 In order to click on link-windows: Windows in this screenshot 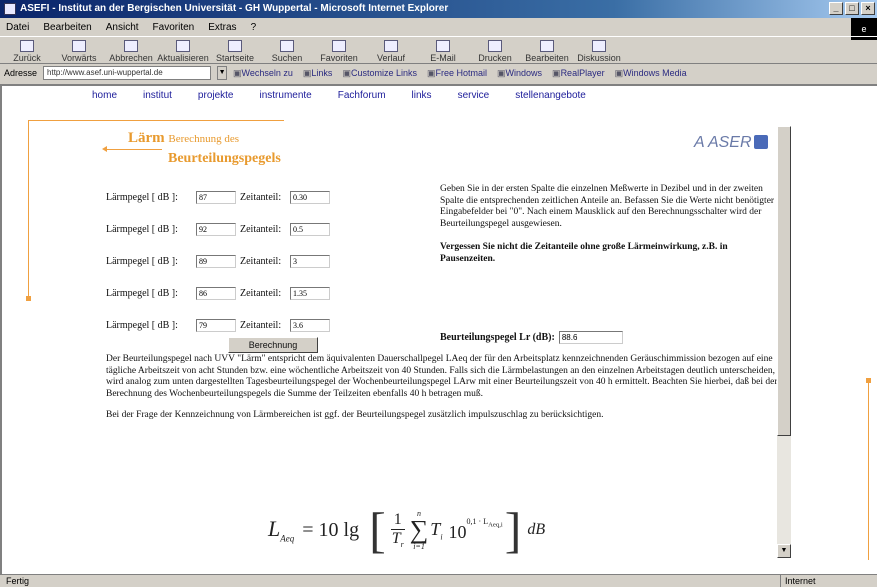, I will do `click(520, 73)`.